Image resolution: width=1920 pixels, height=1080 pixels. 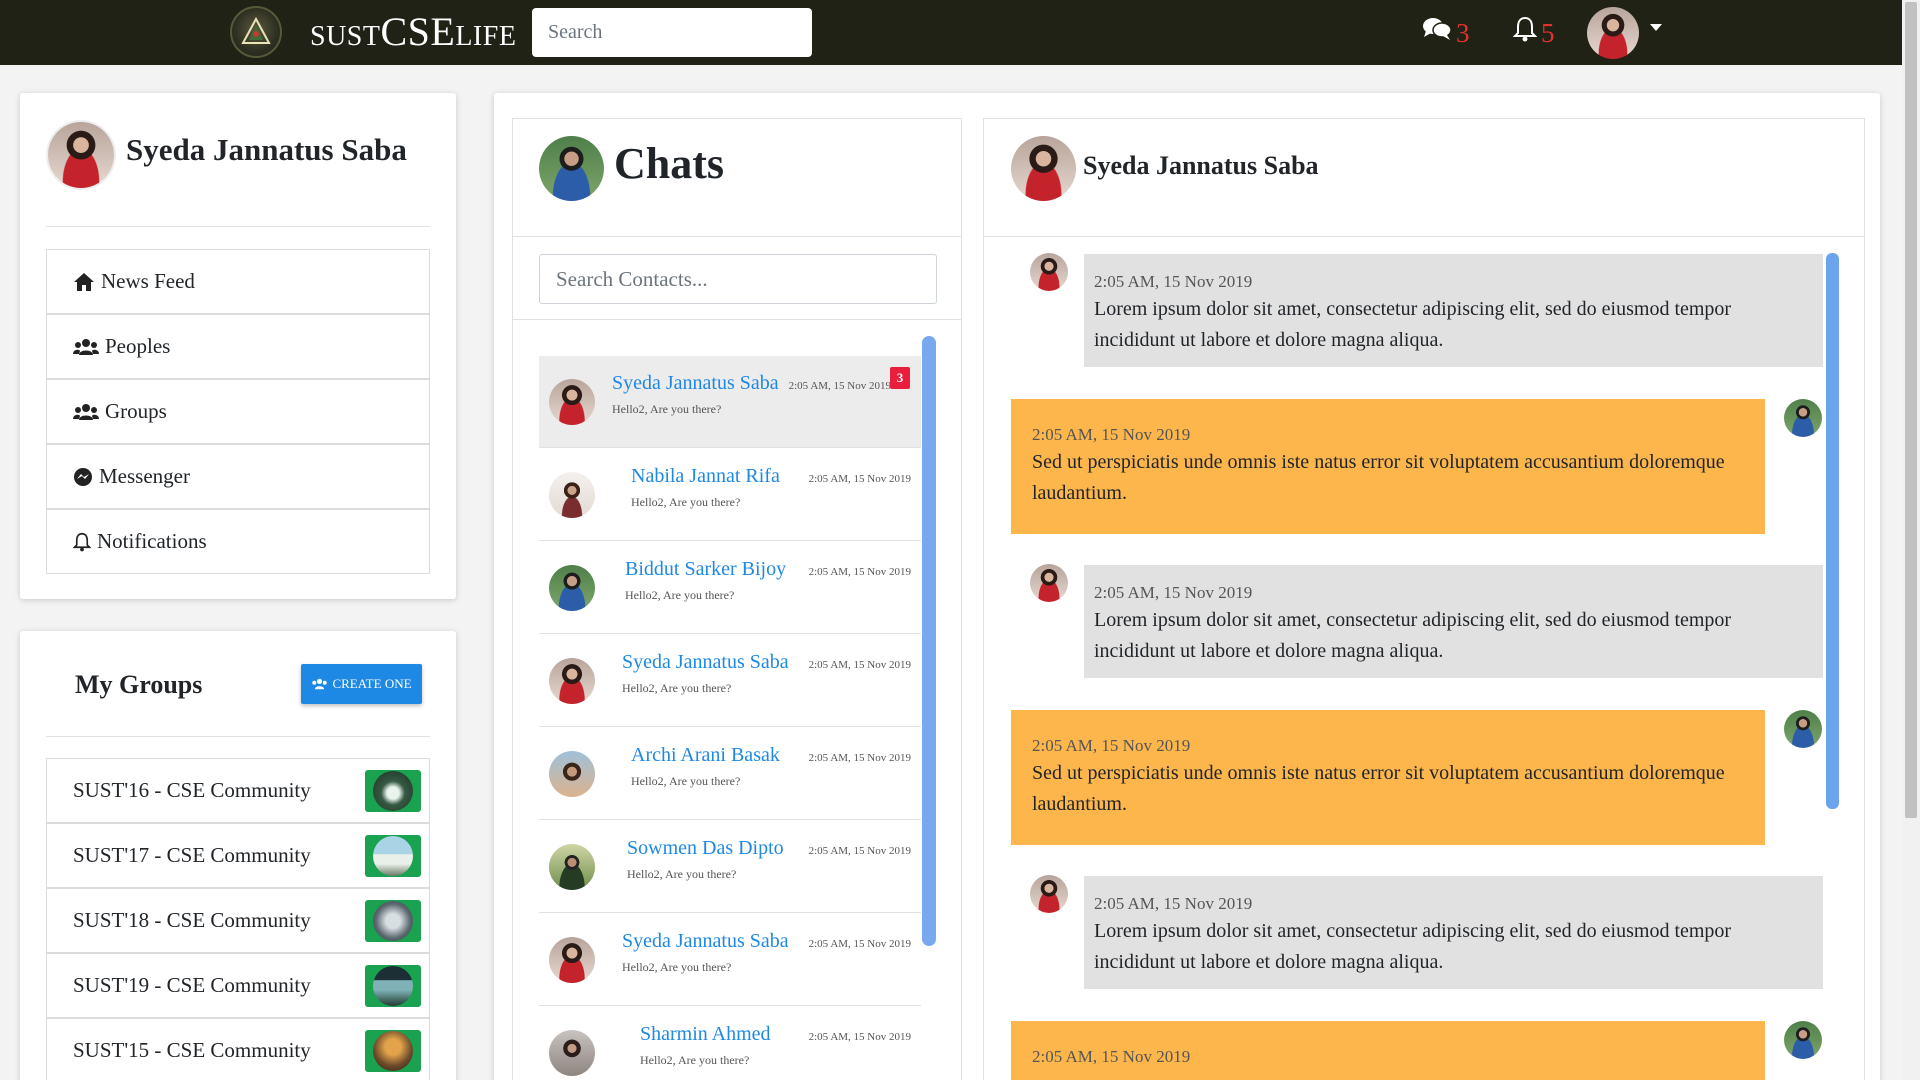 I want to click on nav-item-label: News Feed, so click(x=148, y=281).